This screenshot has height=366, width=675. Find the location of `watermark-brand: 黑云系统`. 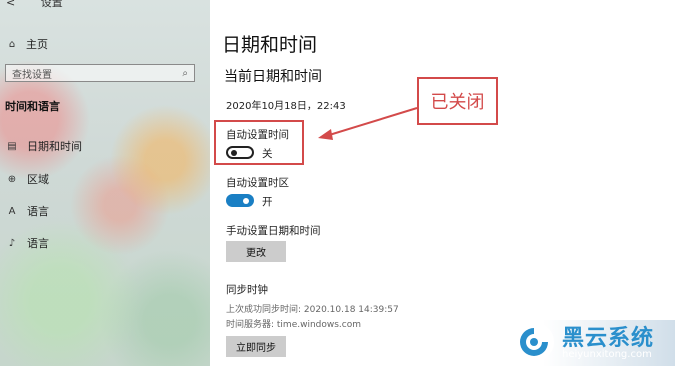

watermark-brand: 黑云系统 is located at coordinates (608, 338).